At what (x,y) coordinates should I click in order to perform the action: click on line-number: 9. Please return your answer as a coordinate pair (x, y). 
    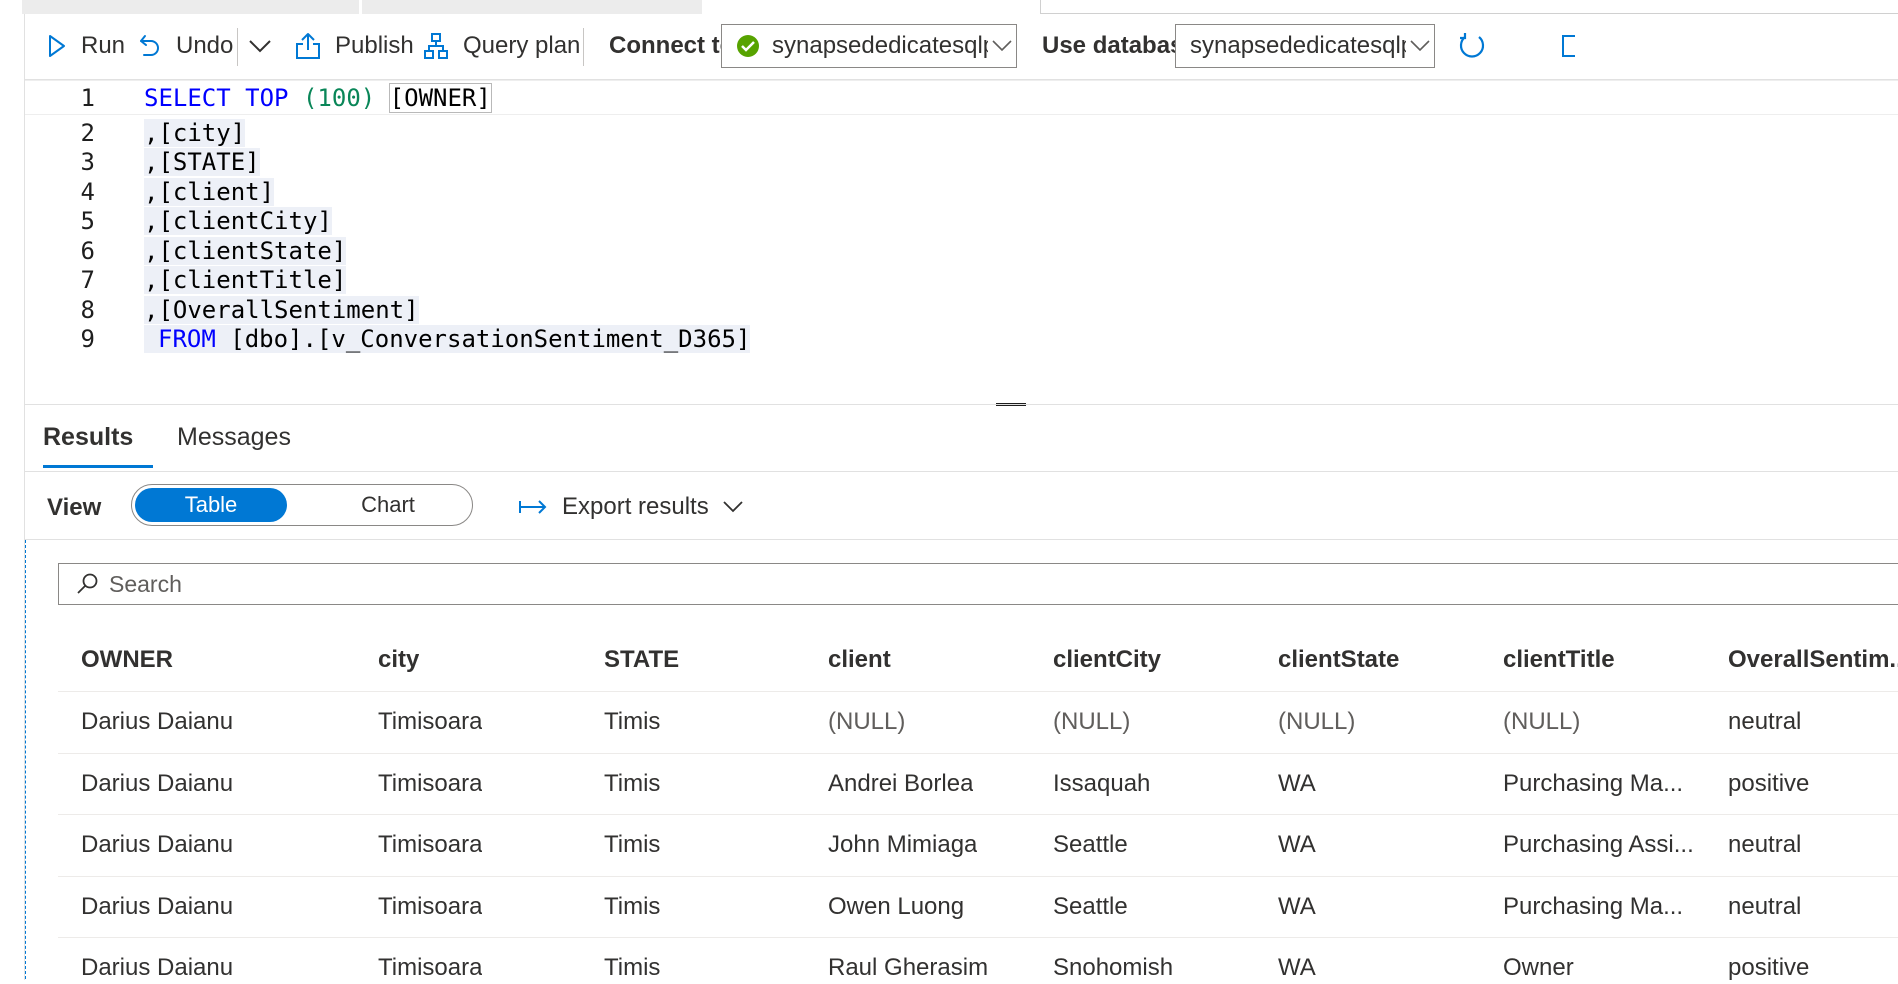
    Looking at the image, I should click on (87, 338).